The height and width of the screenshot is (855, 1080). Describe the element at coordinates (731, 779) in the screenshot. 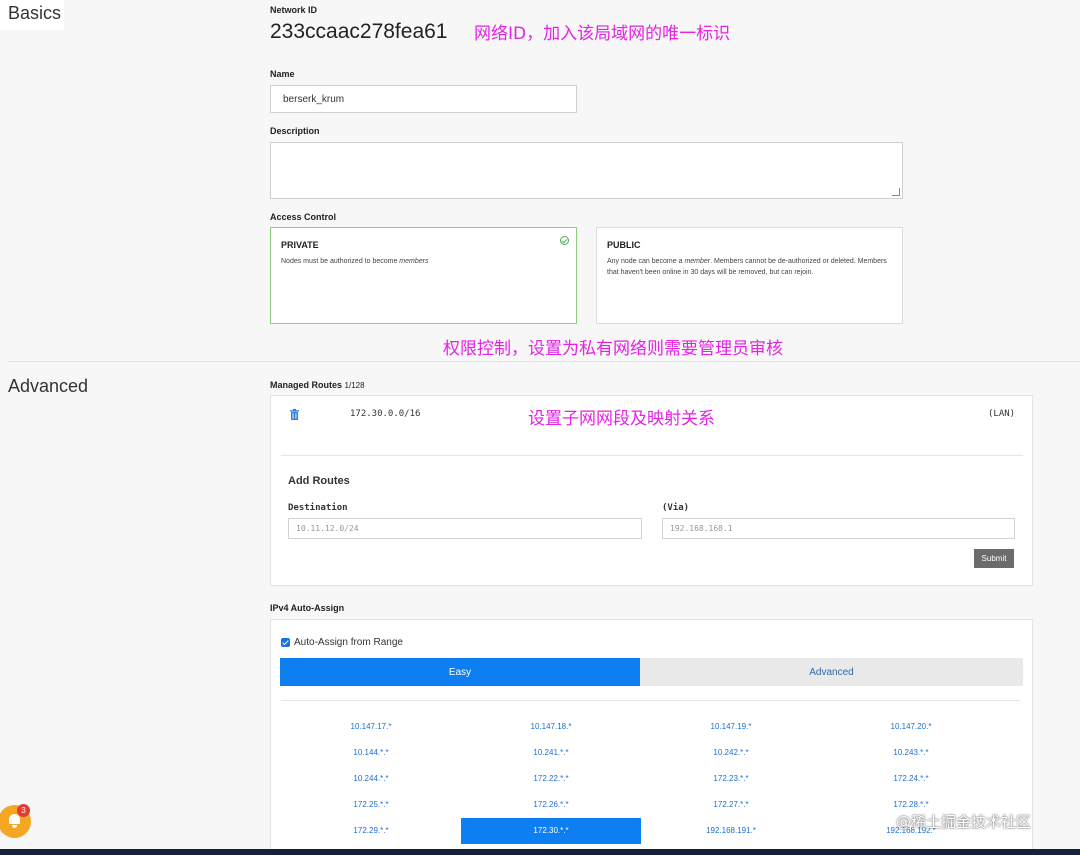

I see `range-option: 172.23.*.*` at that location.